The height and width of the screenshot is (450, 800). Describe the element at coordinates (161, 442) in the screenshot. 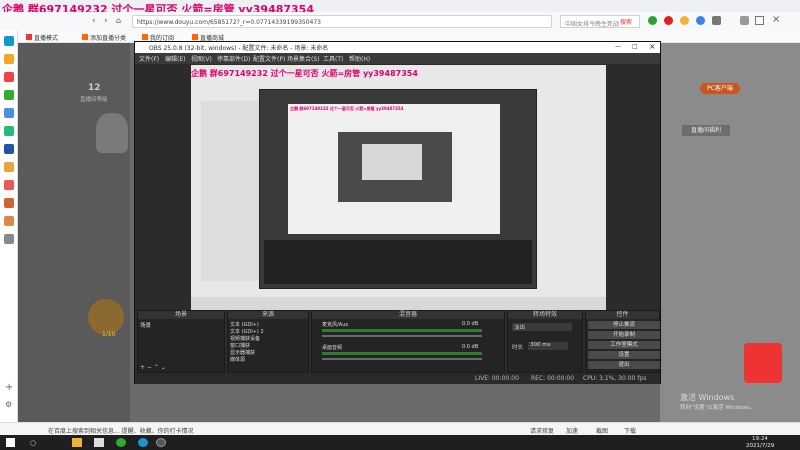

I see `obs-taskbar-icon` at that location.